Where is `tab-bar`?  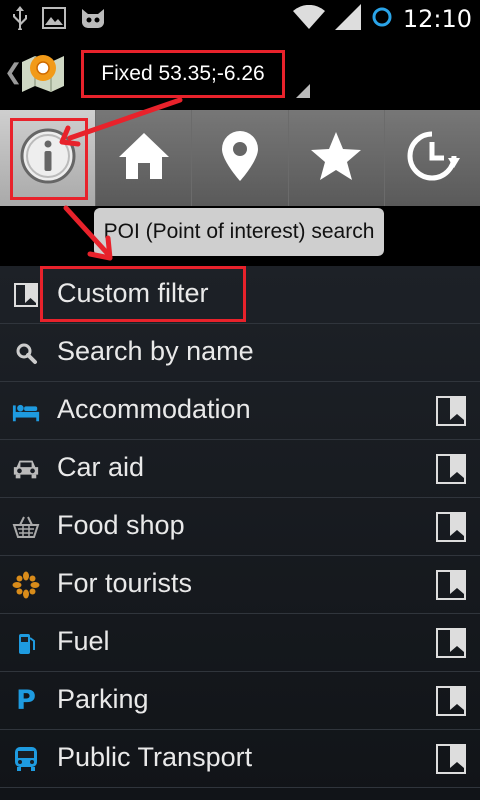 tab-bar is located at coordinates (240, 158).